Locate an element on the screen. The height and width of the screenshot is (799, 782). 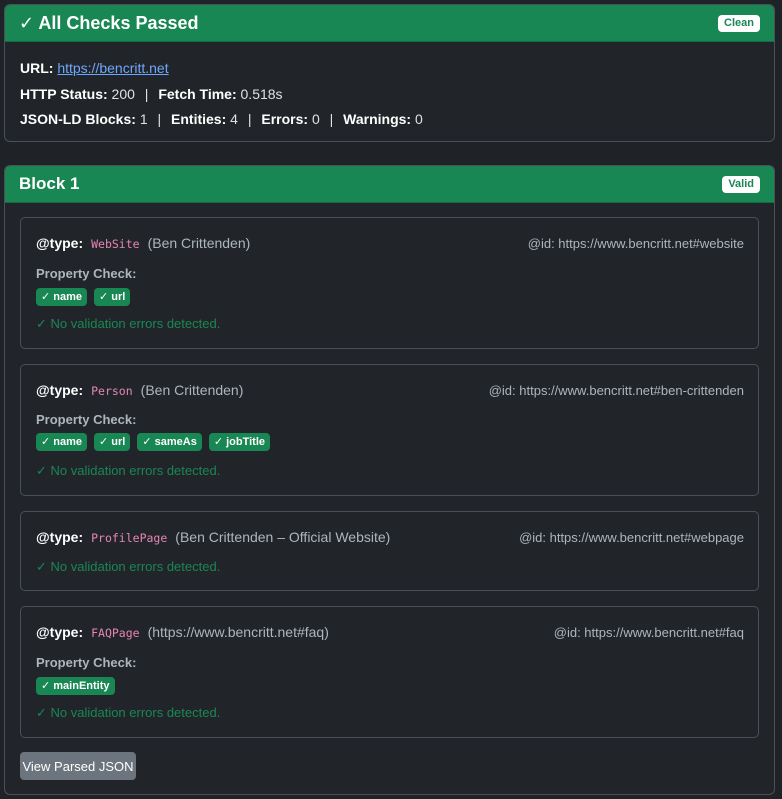
property-pills: ✓ name ✓ url ✓ sameAs ✓ jobTitle is located at coordinates (153, 442).